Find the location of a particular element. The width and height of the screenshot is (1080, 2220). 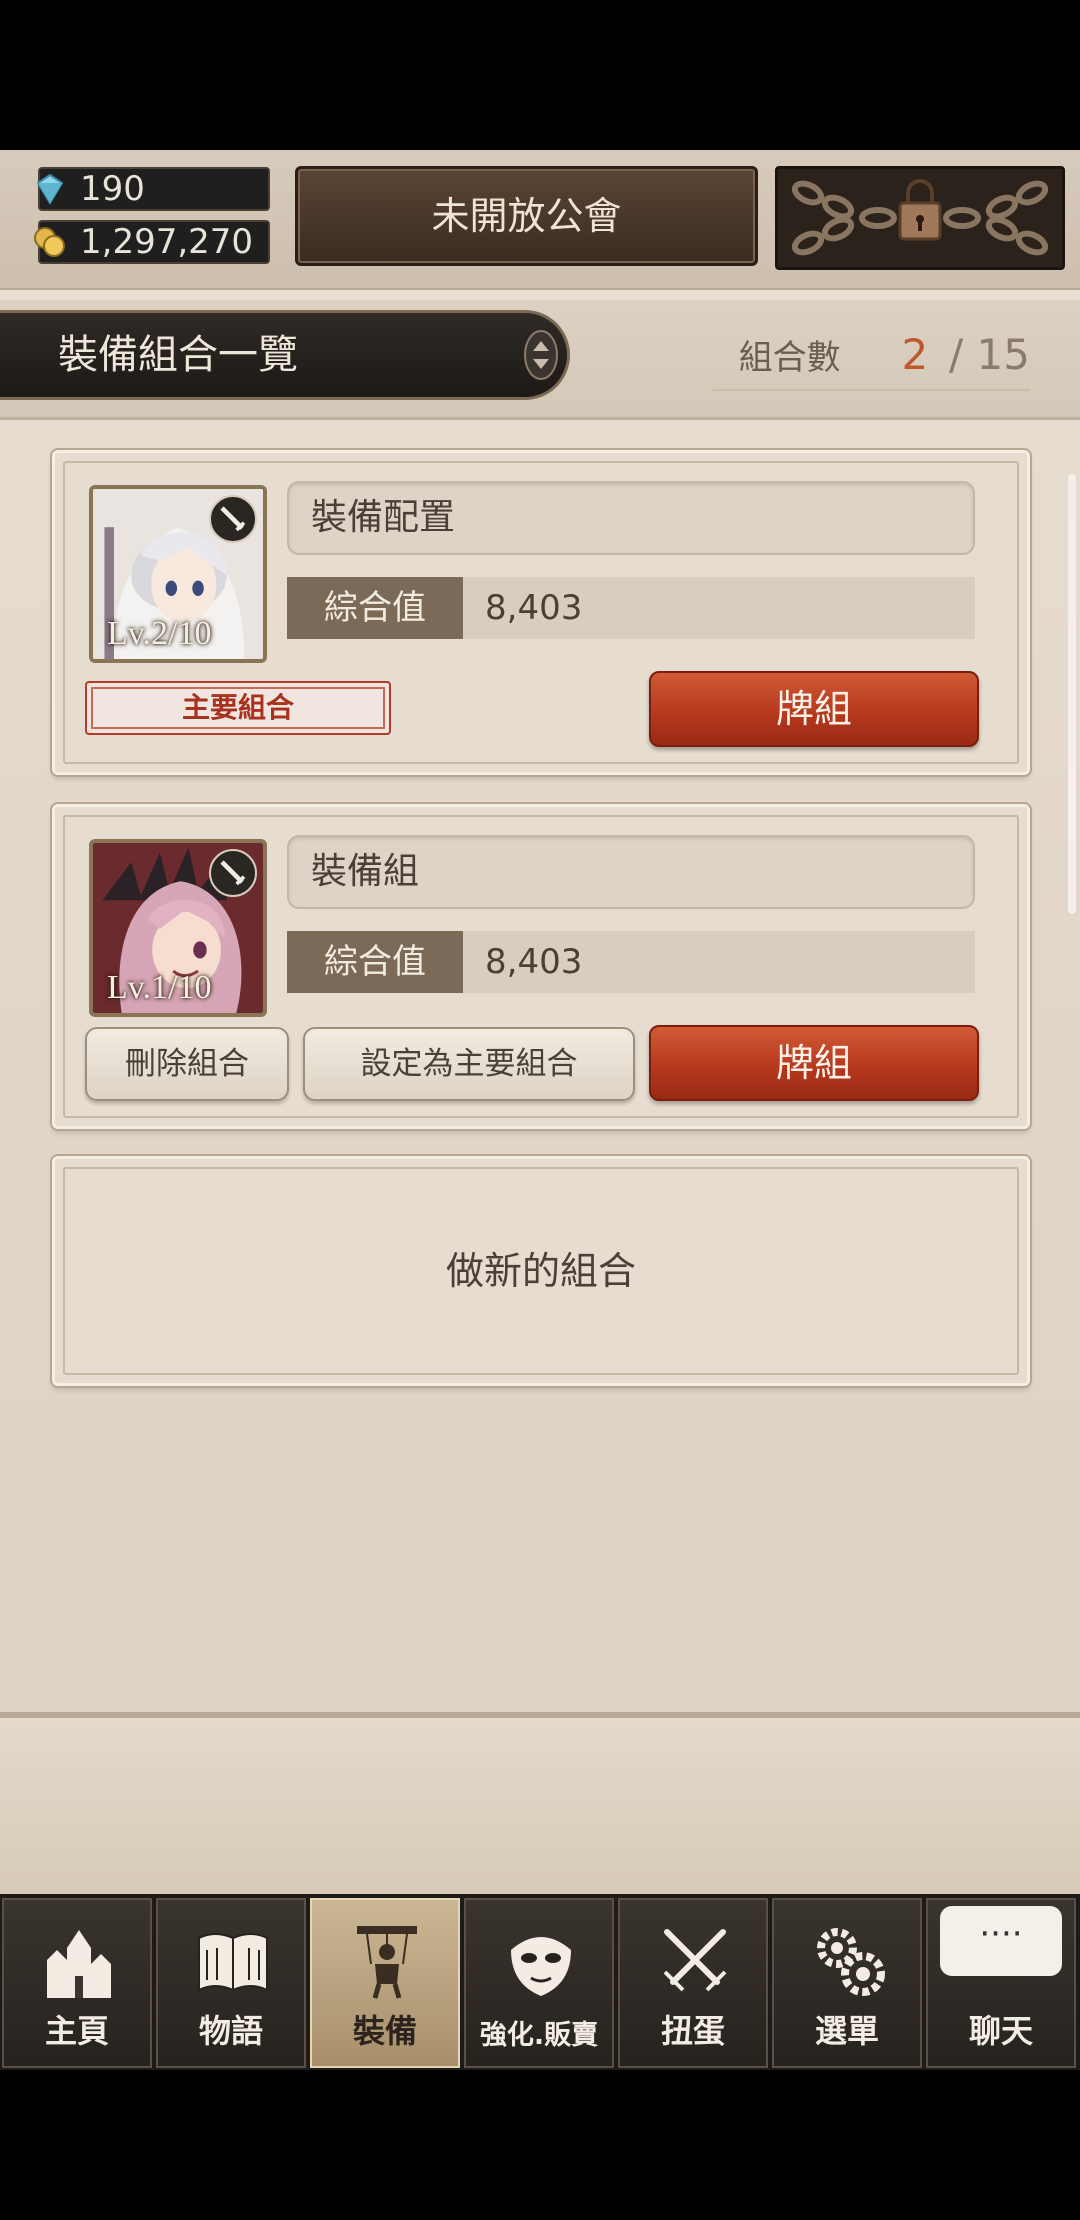

gem-icon is located at coordinates (50, 189).